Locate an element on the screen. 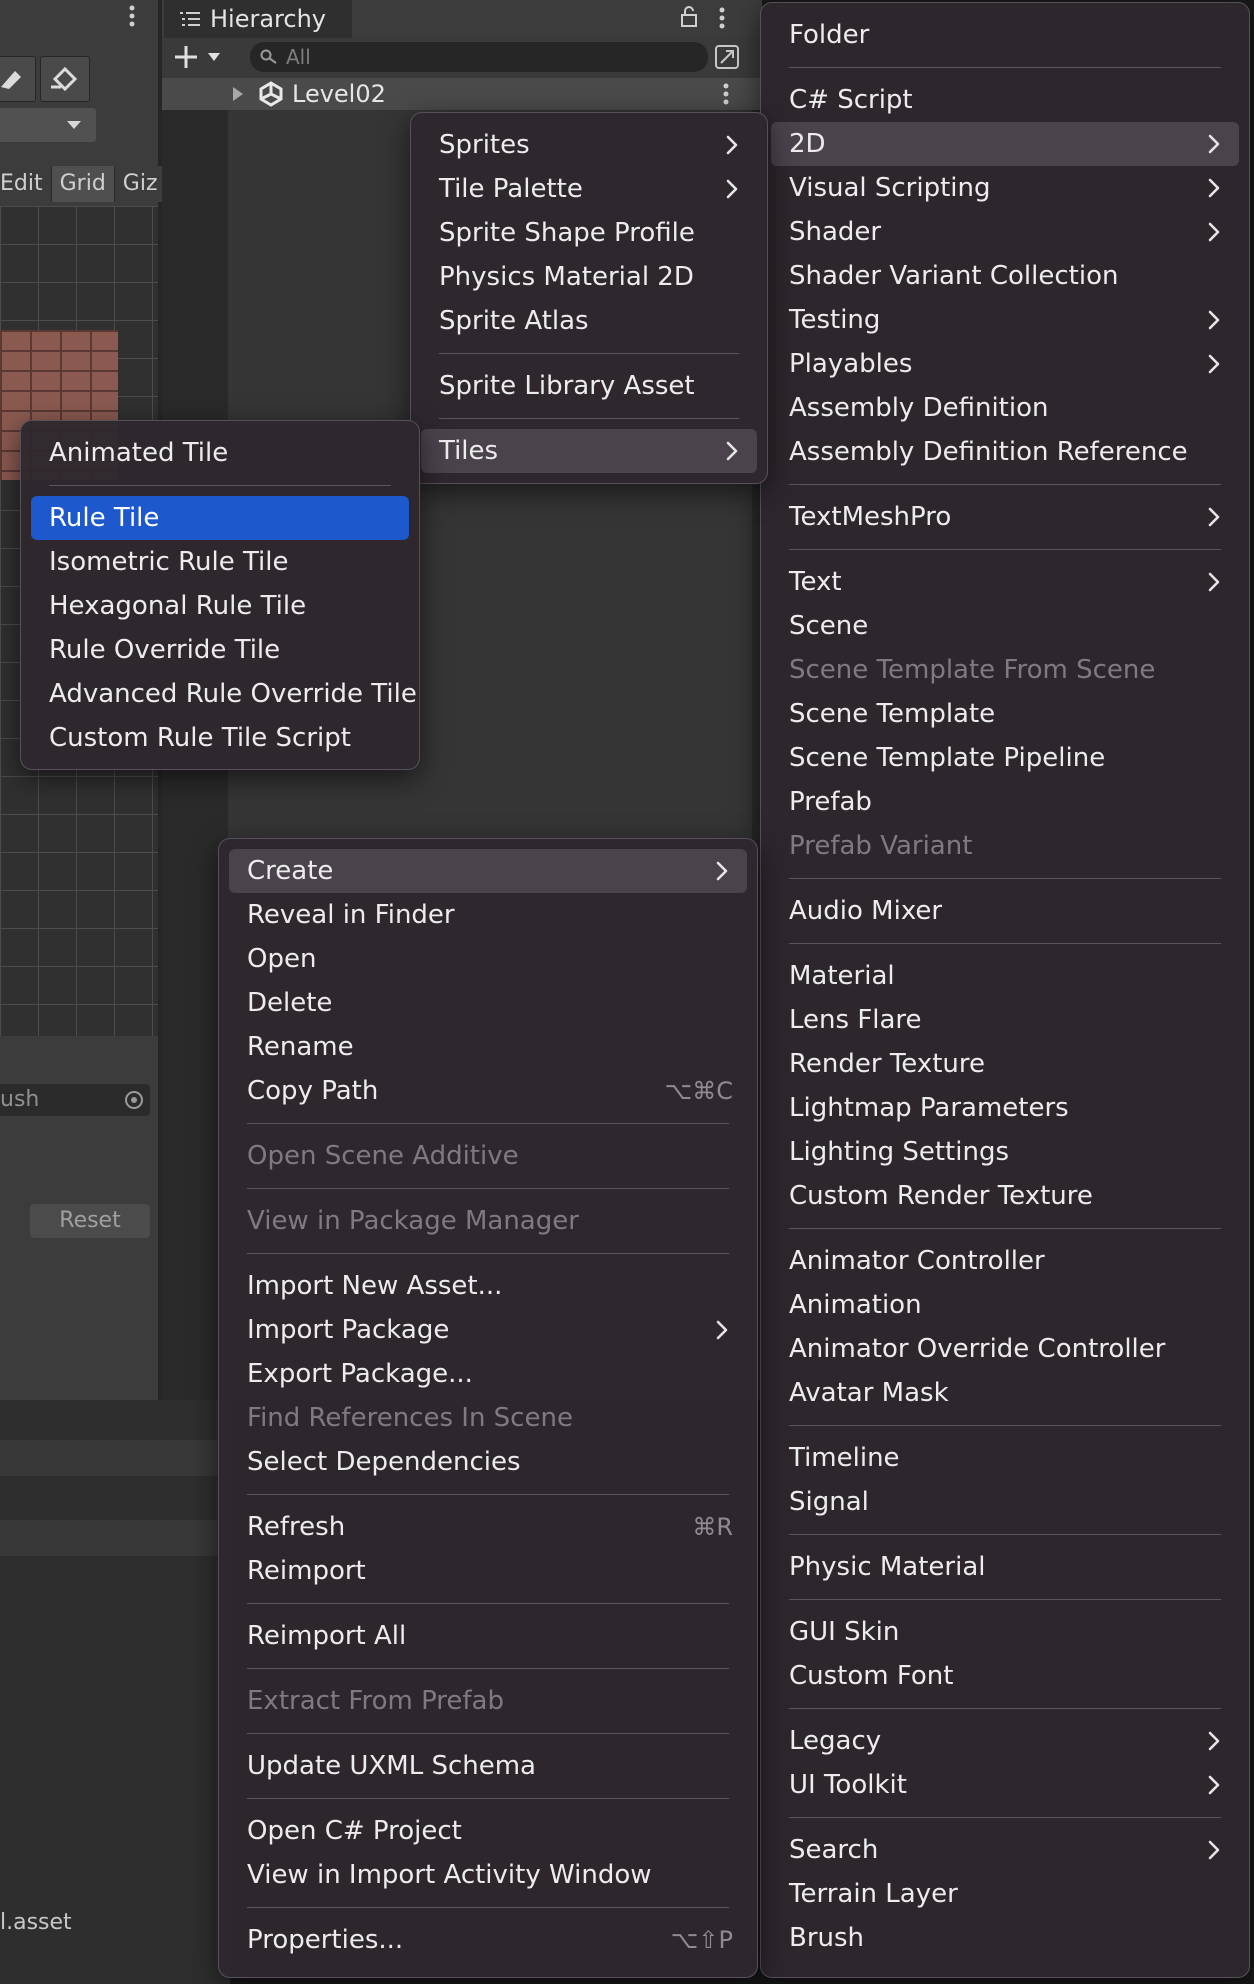  context-item-reveal-in-finder: Reveal in Finder is located at coordinates (488, 915).